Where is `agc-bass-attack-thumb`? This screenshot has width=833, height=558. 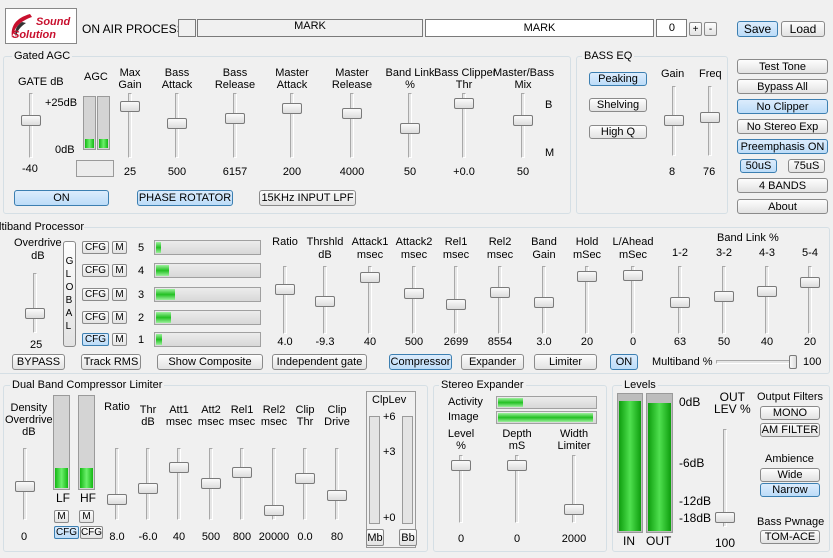
agc-bass-attack-thumb is located at coordinates (177, 123).